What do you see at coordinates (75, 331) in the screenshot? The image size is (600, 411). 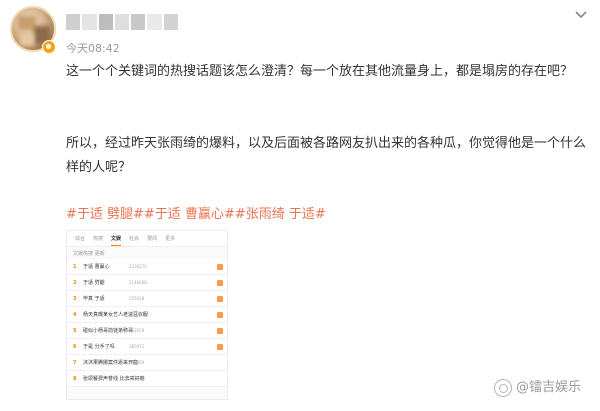 I see `rank-number: 5` at bounding box center [75, 331].